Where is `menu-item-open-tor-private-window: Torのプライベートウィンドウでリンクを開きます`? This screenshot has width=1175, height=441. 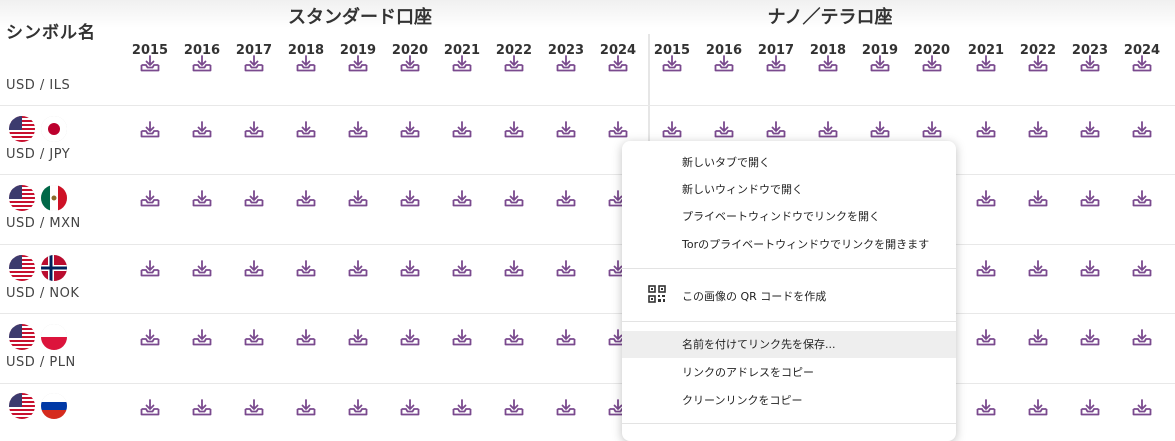
menu-item-open-tor-private-window: Torのプライベートウィンドウでリンクを開きます is located at coordinates (789, 244).